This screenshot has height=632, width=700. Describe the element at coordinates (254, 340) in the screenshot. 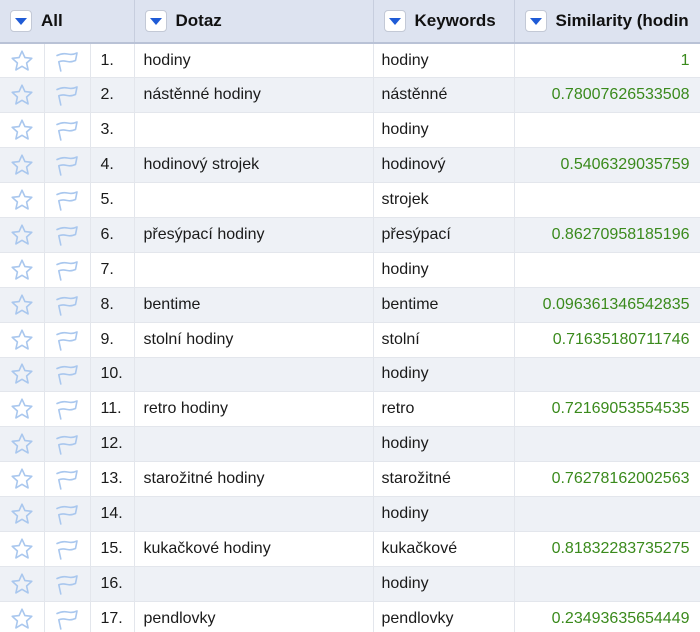

I see `dotaz-cell: stolní hodiny` at that location.